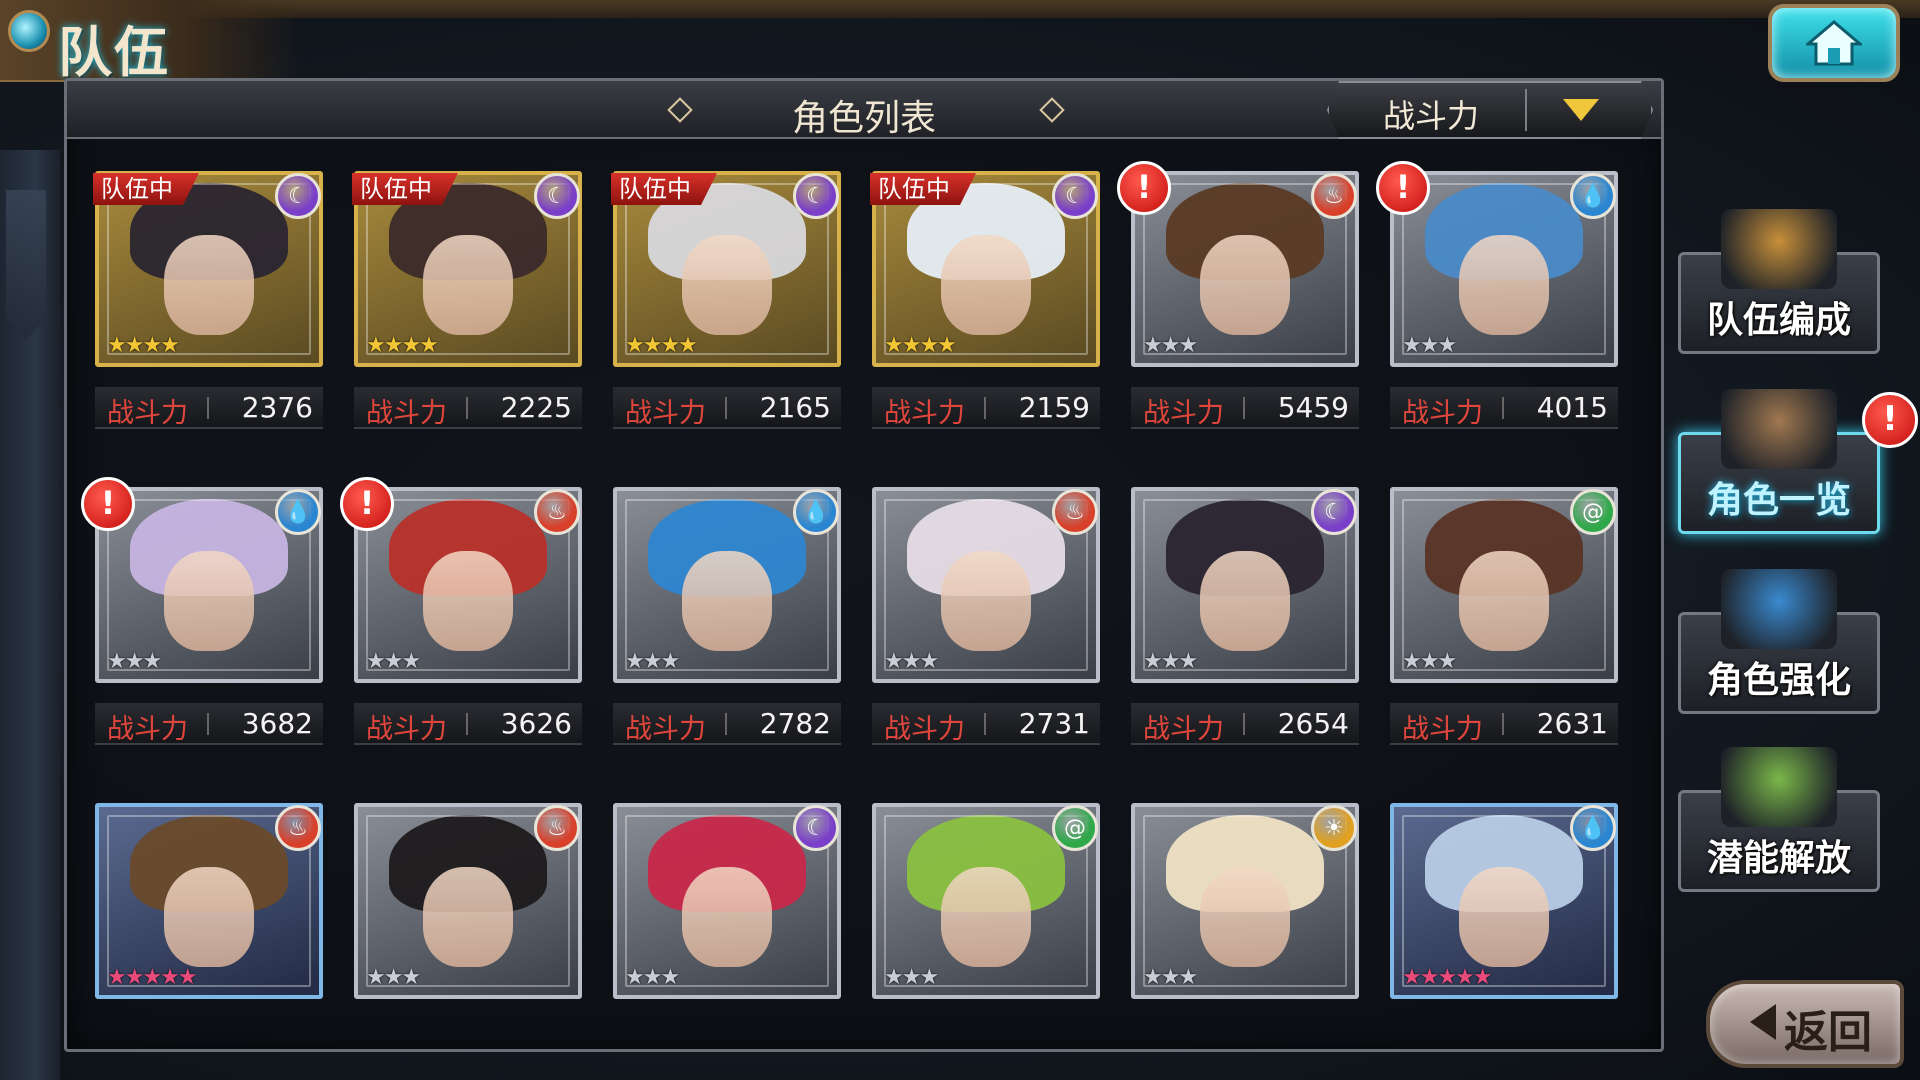 The image size is (1920, 1080). Describe the element at coordinates (1504, 901) in the screenshot. I see `character-card: ★★★★★ 💧` at that location.